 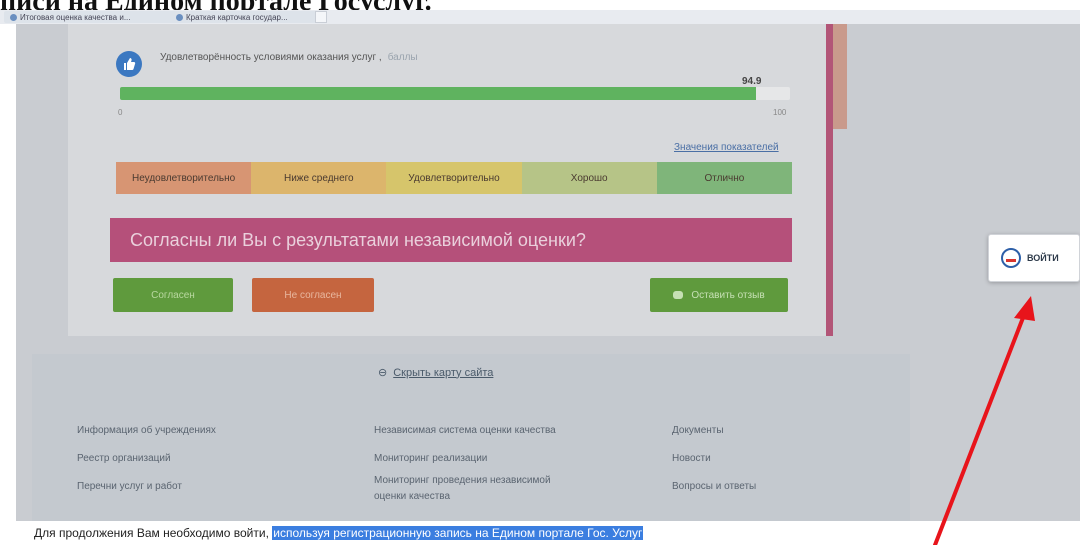 What do you see at coordinates (724, 178) in the screenshot?
I see `rating-scale-segment: Отлично` at bounding box center [724, 178].